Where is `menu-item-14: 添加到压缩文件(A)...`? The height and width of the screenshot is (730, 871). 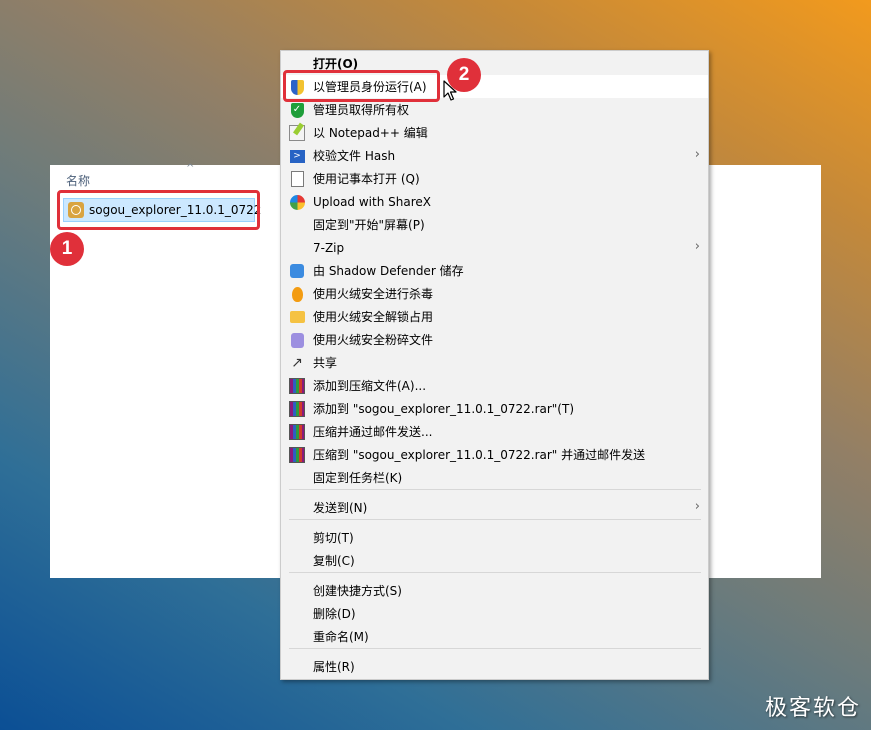
menu-item-14: 添加到压缩文件(A)... is located at coordinates (494, 385).